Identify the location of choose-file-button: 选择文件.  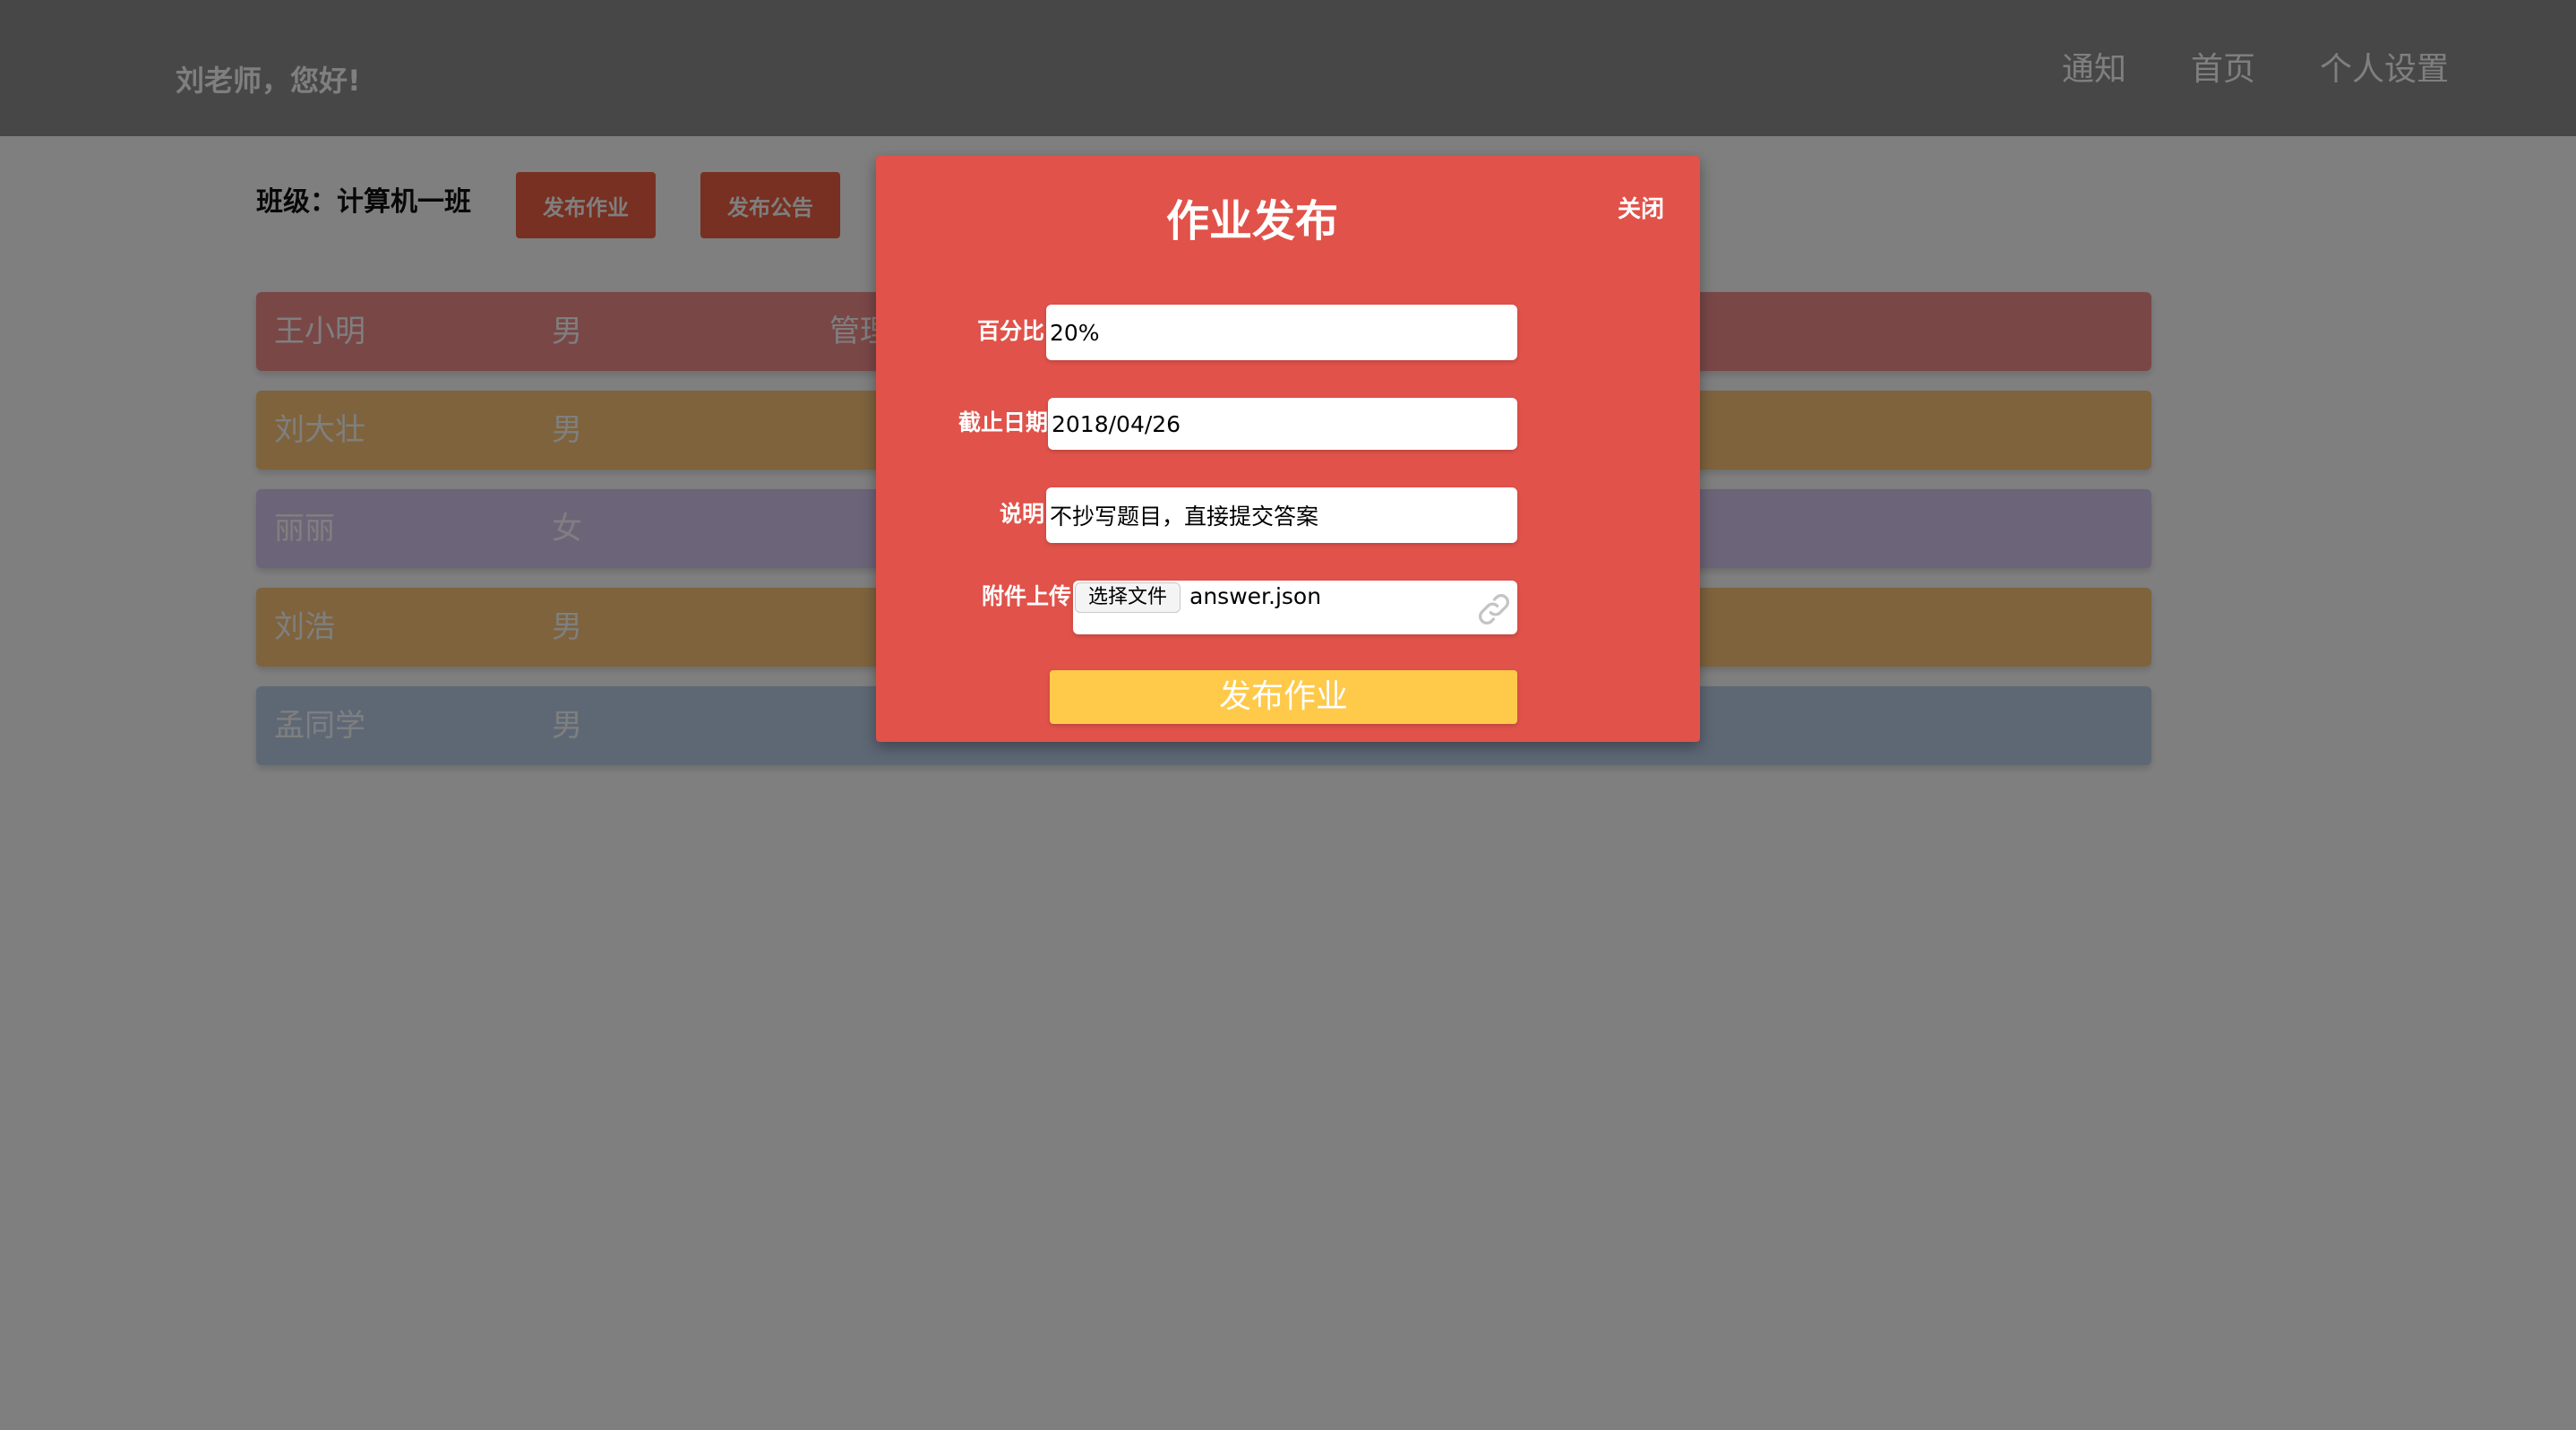
(1128, 597).